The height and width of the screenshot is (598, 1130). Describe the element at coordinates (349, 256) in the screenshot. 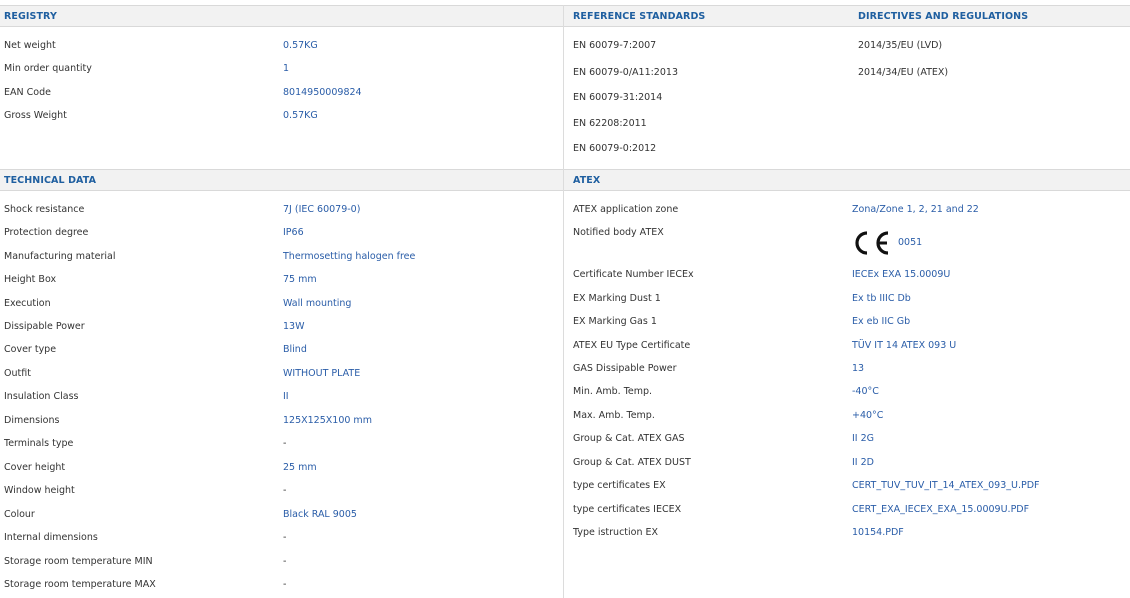

I see `row-value: Thermosetting halogen free` at that location.